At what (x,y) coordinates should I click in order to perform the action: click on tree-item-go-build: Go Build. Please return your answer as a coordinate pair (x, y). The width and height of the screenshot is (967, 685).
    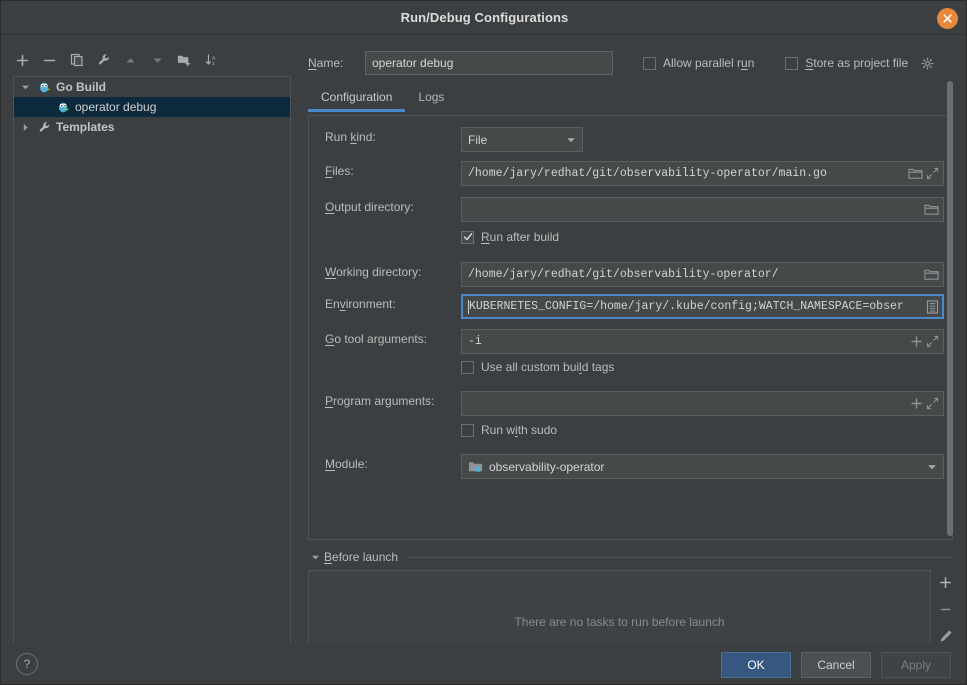
    Looking at the image, I should click on (152, 87).